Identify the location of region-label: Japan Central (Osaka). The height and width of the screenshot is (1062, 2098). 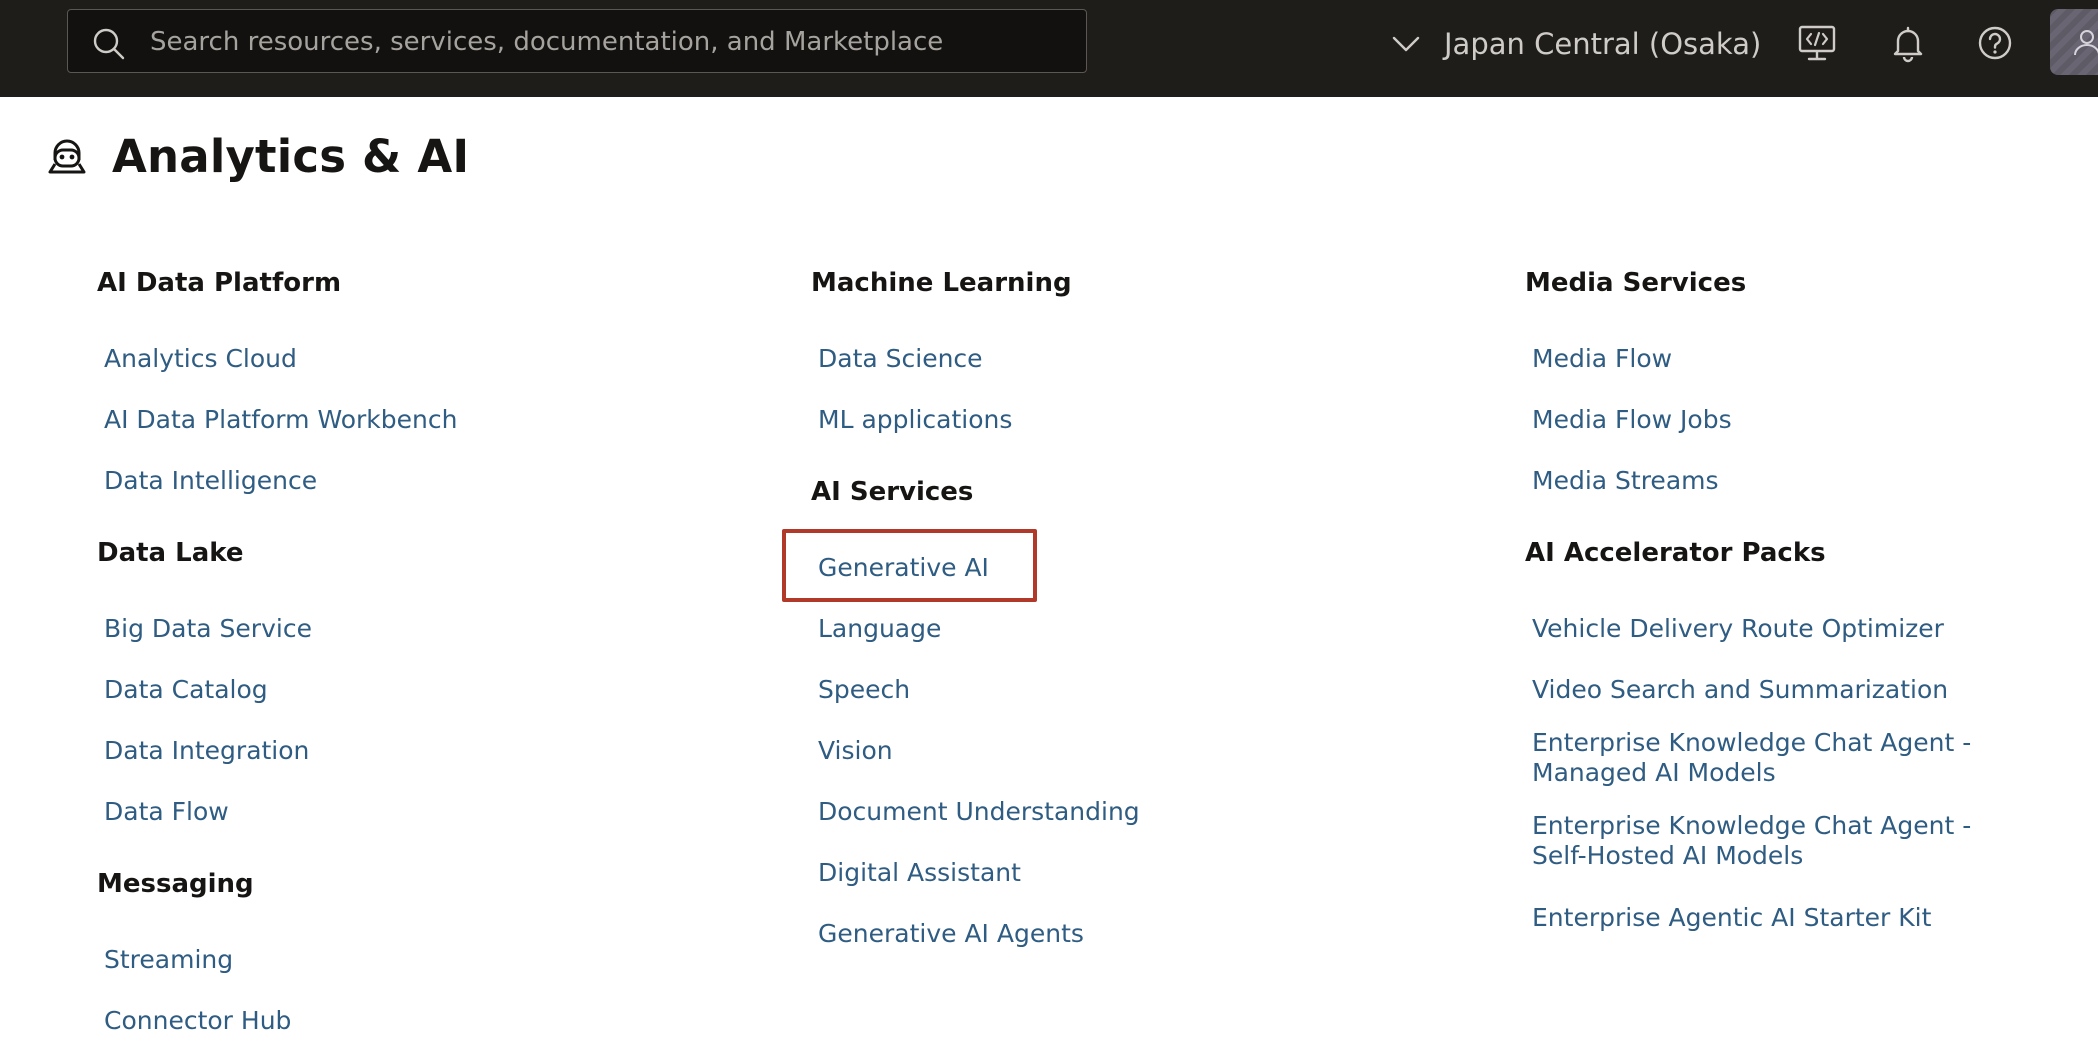
(1603, 44).